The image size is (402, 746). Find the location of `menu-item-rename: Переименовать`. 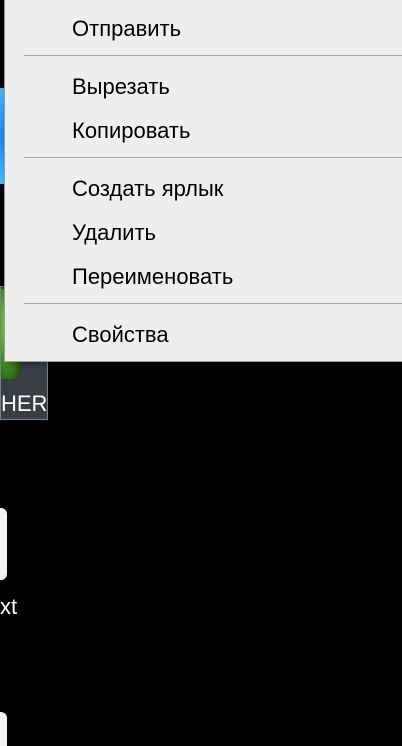

menu-item-rename: Переименовать is located at coordinates (203, 277).